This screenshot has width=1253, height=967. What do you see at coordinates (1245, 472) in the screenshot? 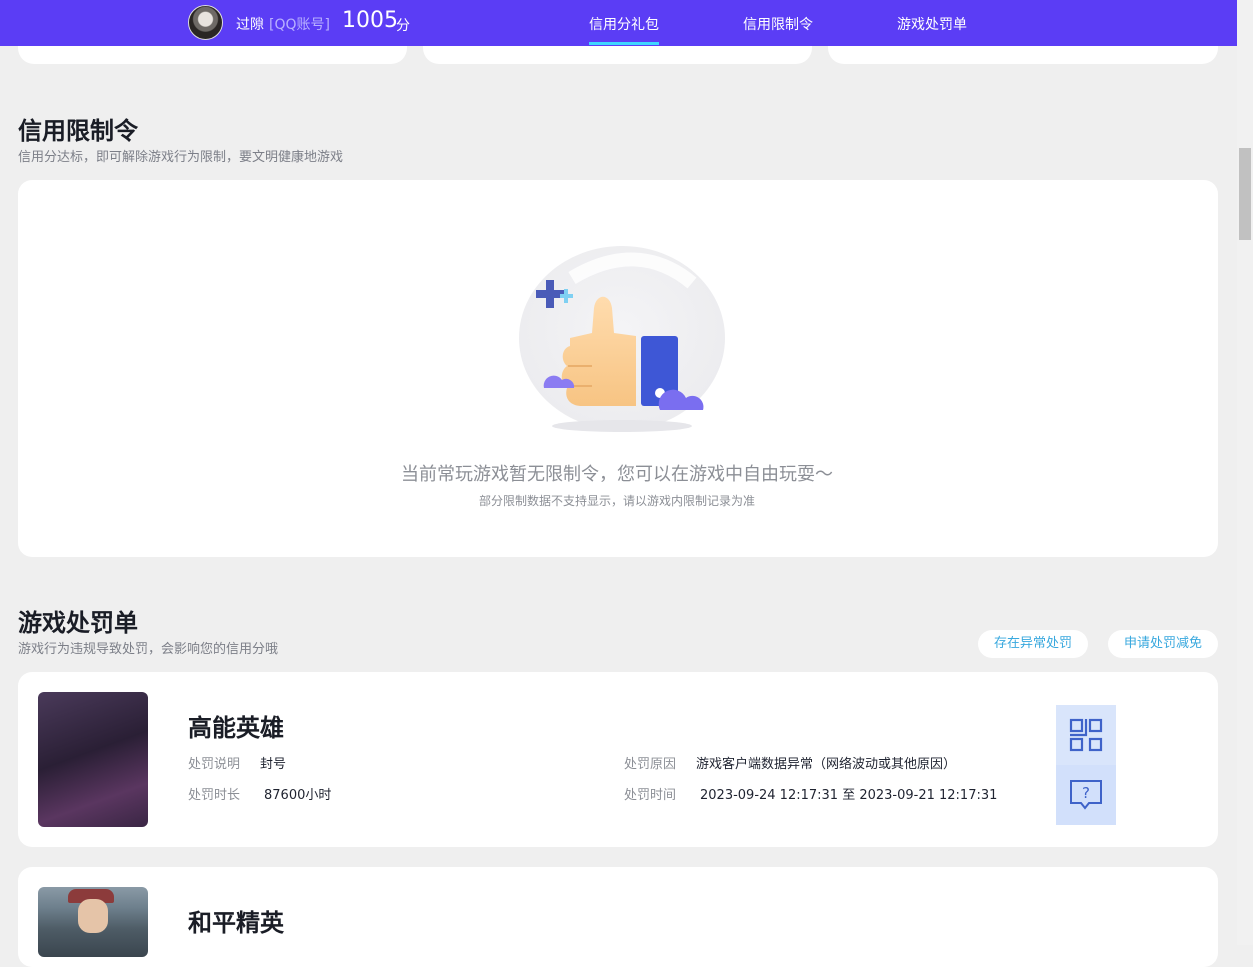
I see `scrollbar` at bounding box center [1245, 472].